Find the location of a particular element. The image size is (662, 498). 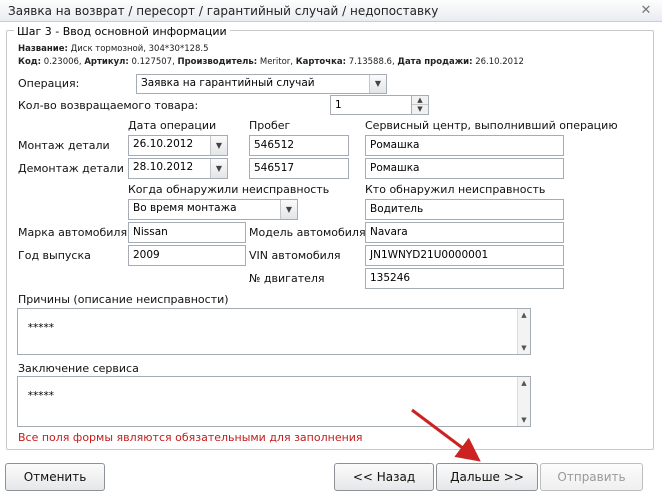

mount-label: Монтаж детали is located at coordinates (64, 145).